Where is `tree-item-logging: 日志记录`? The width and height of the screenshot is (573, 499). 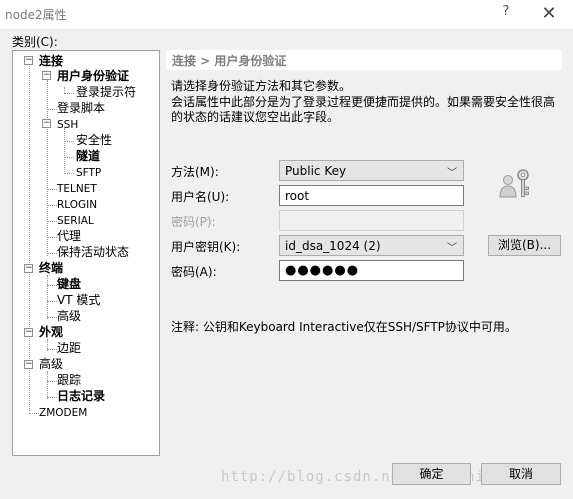
tree-item-logging: 日志记录 is located at coordinates (81, 396).